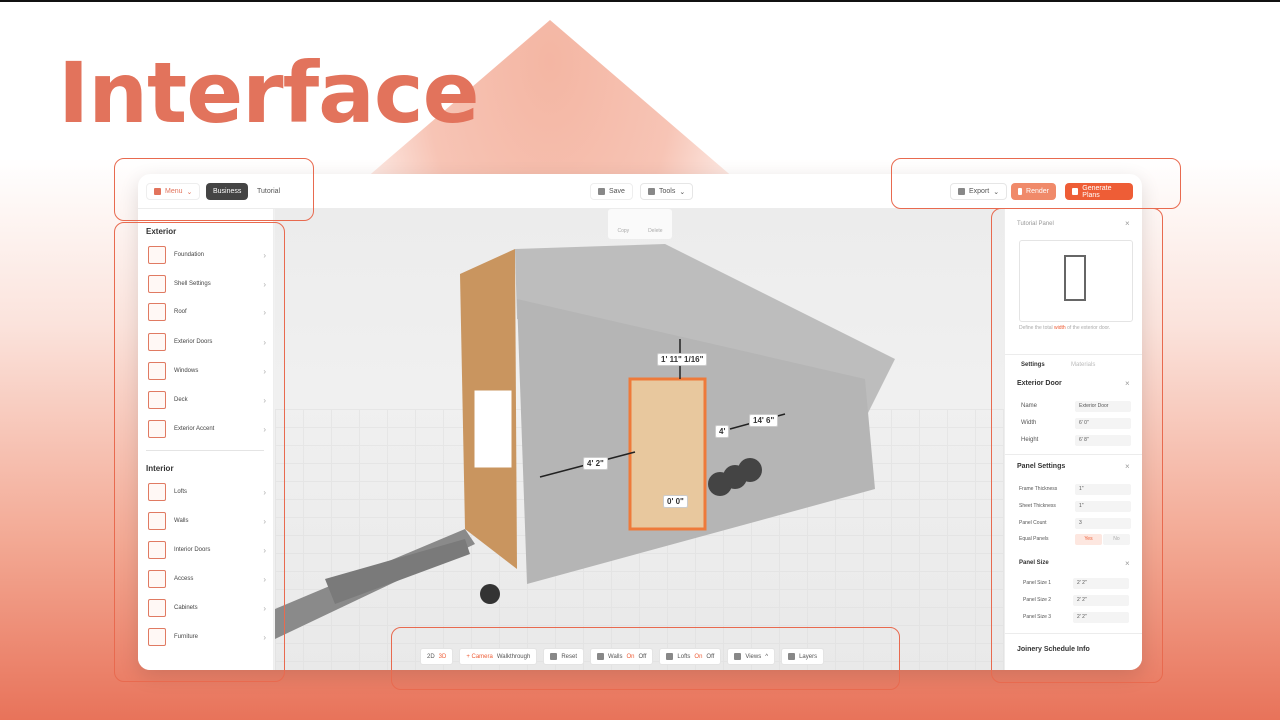  What do you see at coordinates (623, 231) in the screenshot?
I see `copy-button: Copy` at bounding box center [623, 231].